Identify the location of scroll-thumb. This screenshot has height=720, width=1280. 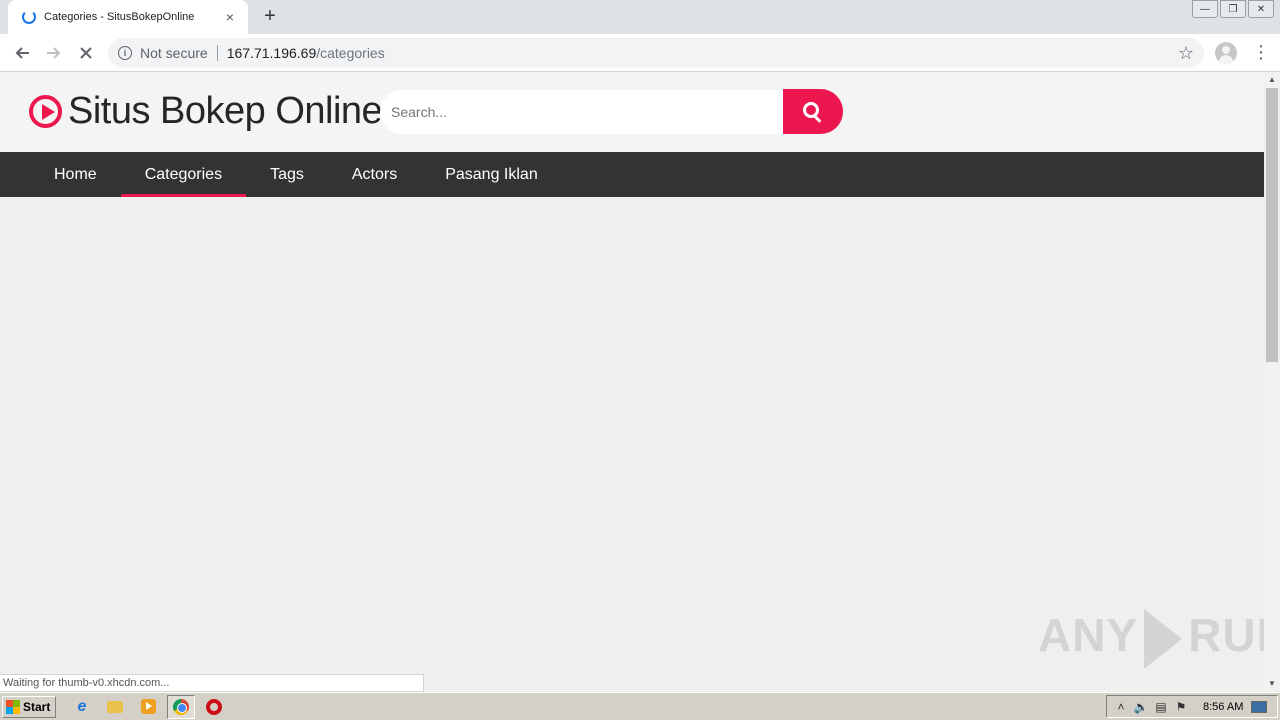
(1272, 225).